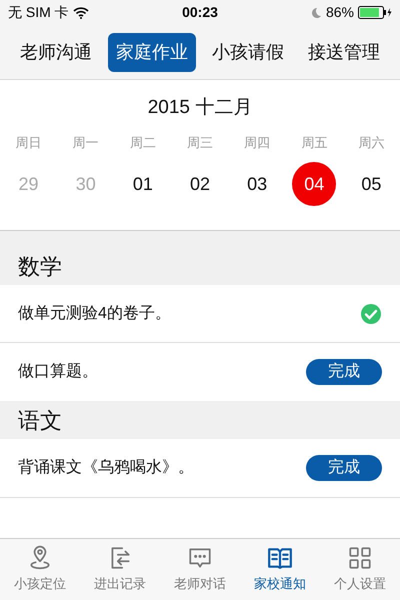  Describe the element at coordinates (142, 143) in the screenshot. I see `weekday-label: 周二` at that location.